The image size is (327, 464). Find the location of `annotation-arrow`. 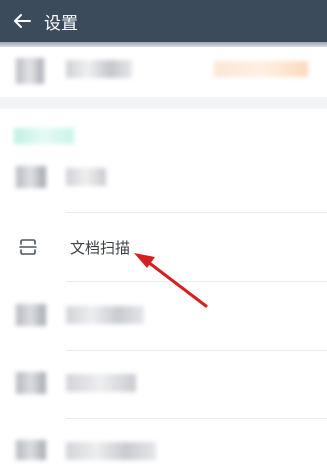

annotation-arrow is located at coordinates (171, 280).